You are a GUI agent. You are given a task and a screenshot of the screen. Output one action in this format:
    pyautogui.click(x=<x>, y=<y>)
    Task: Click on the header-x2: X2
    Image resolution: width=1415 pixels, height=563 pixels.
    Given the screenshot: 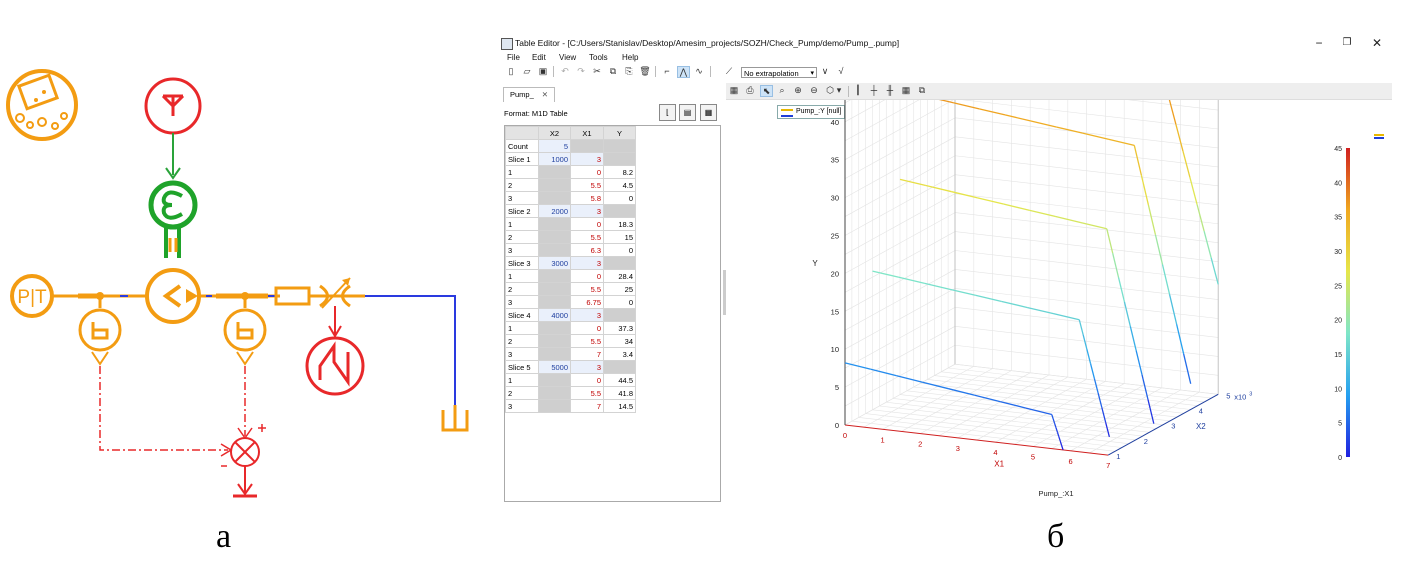 What is the action you would take?
    pyautogui.click(x=554, y=133)
    